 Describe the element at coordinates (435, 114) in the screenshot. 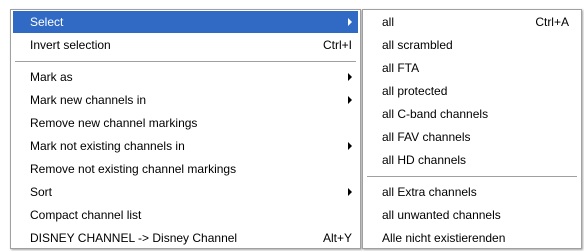

I see `menu-item-label: all C-band channels` at that location.